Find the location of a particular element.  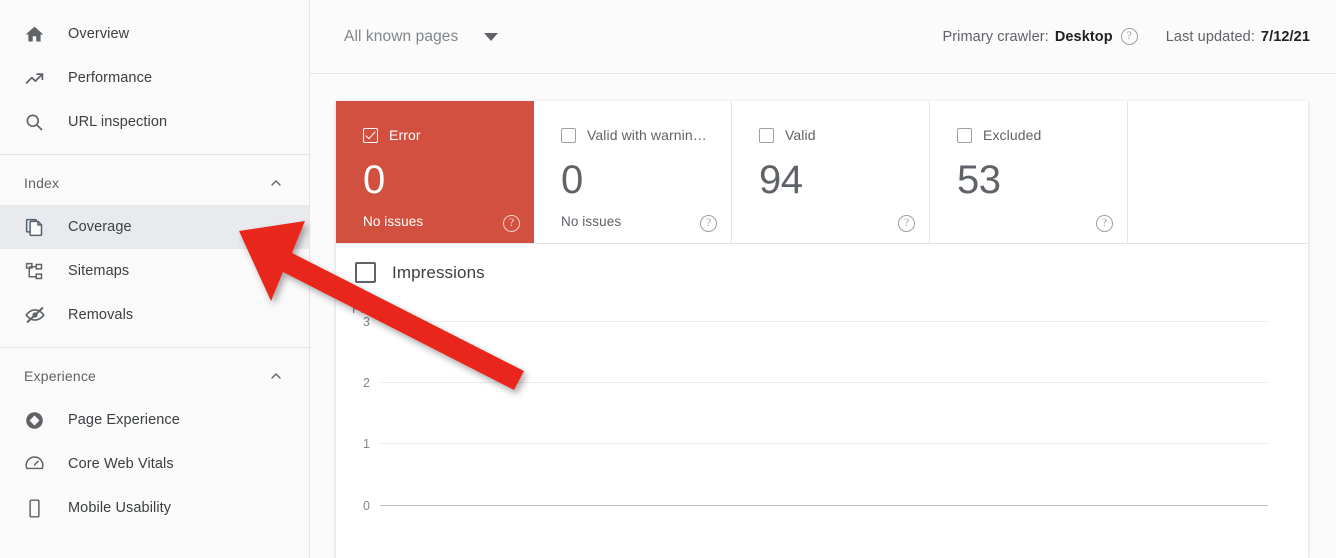

last-updated-meta: Last updated: 7/12/21 is located at coordinates (1238, 37).